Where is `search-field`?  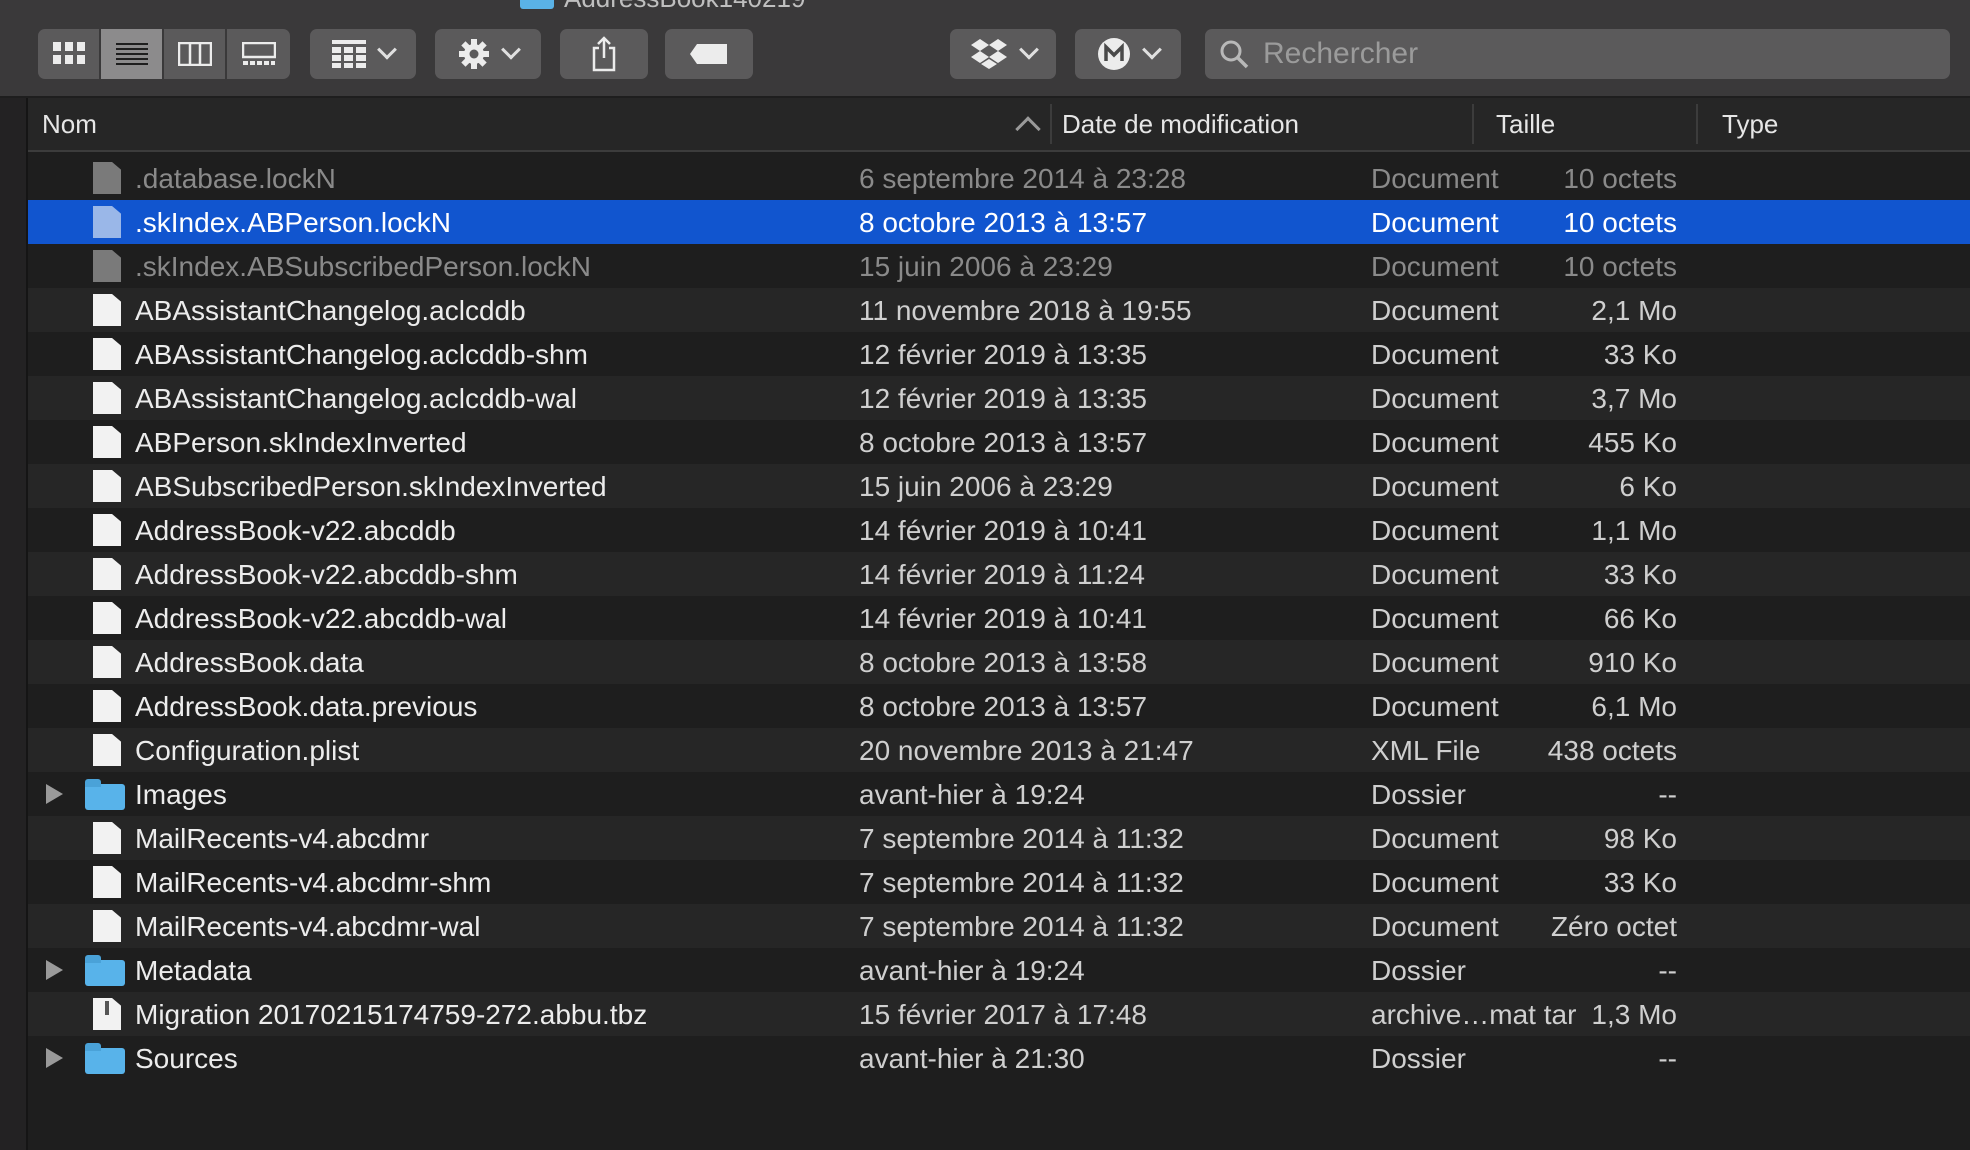 search-field is located at coordinates (1577, 54).